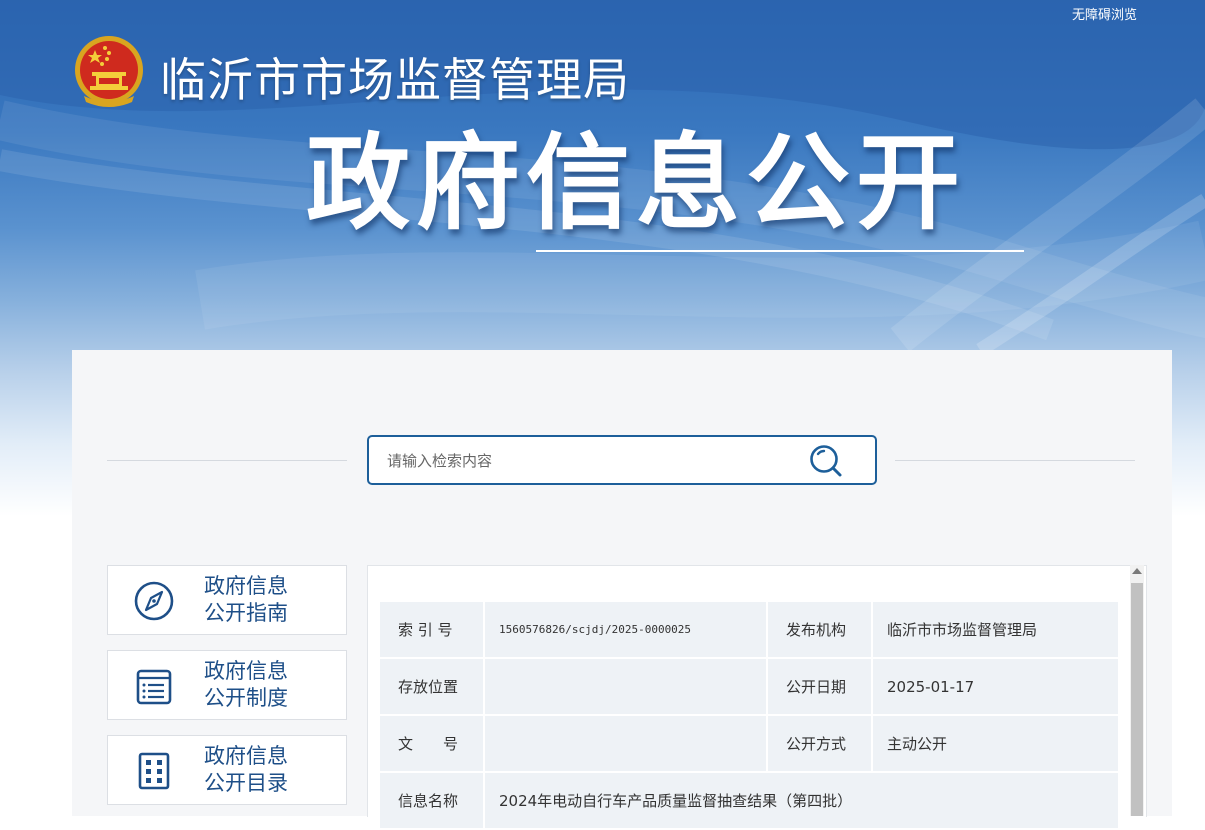 This screenshot has height=830, width=1205. I want to click on divider-left, so click(227, 460).